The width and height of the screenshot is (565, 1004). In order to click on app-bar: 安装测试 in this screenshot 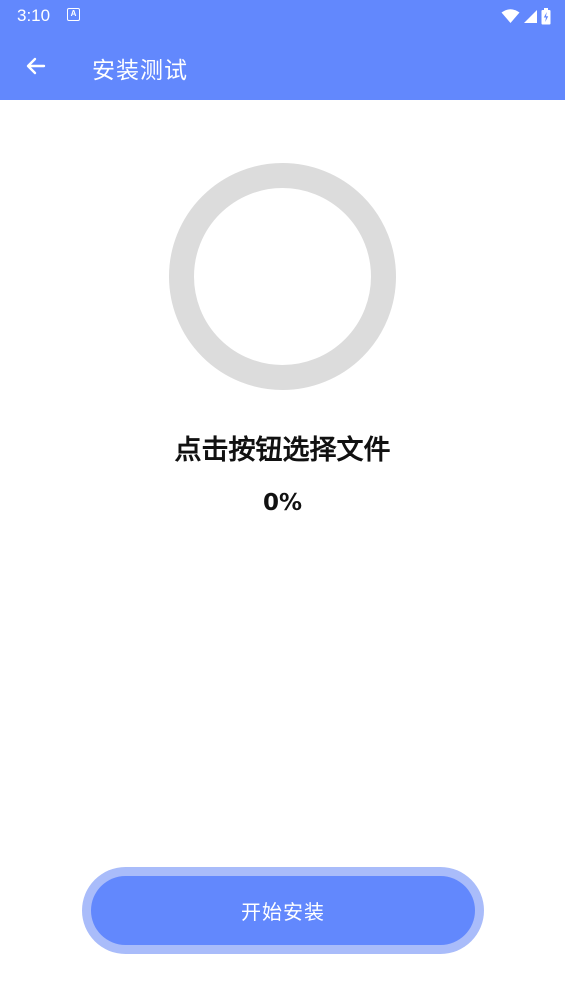, I will do `click(282, 66)`.